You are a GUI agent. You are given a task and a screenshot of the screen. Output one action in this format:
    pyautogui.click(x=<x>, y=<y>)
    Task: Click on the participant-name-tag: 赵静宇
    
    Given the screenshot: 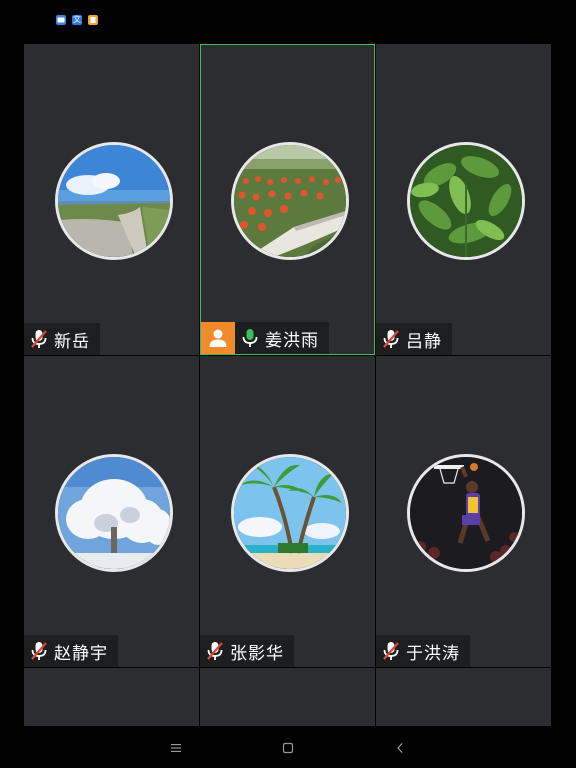 What is the action you would take?
    pyautogui.click(x=71, y=651)
    